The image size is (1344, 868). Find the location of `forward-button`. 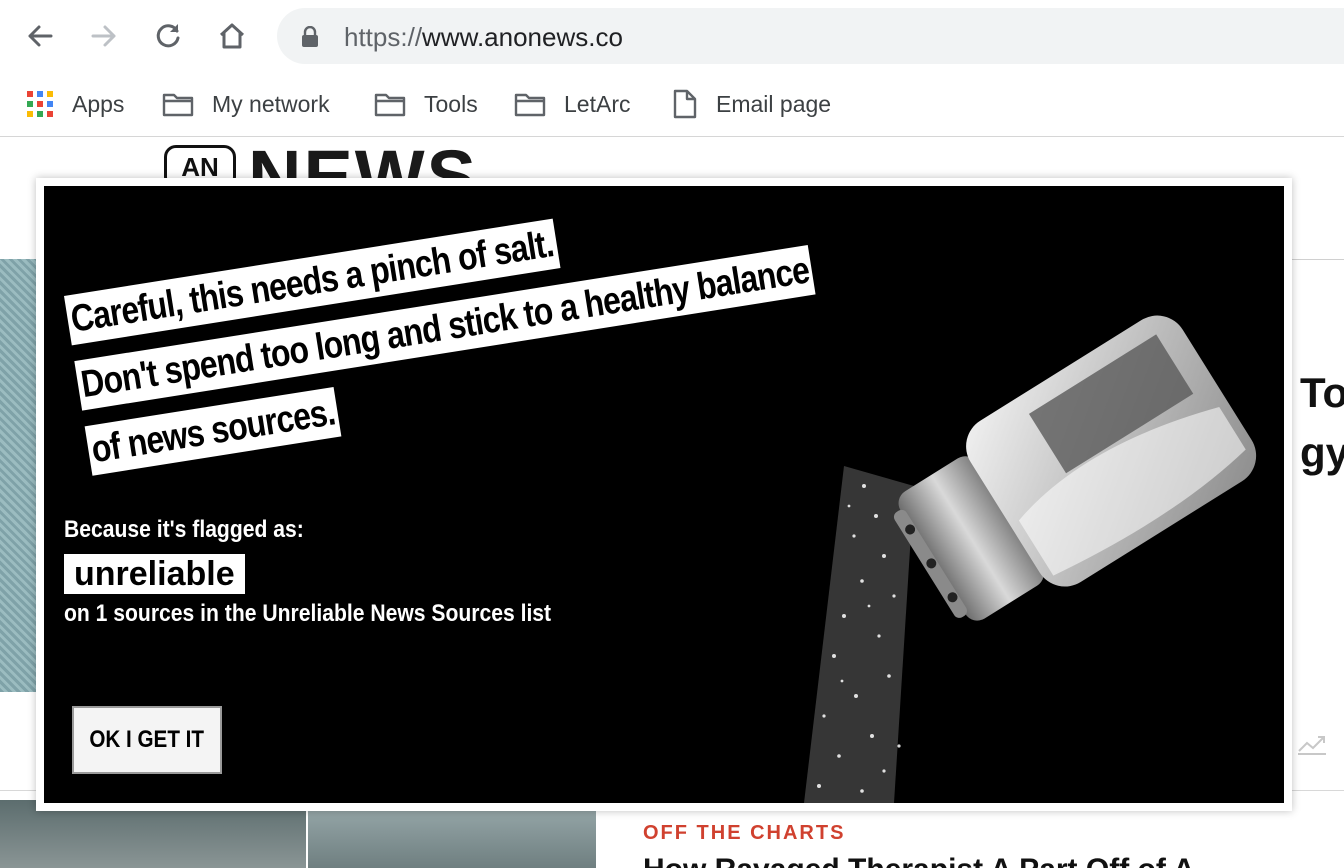

forward-button is located at coordinates (104, 36).